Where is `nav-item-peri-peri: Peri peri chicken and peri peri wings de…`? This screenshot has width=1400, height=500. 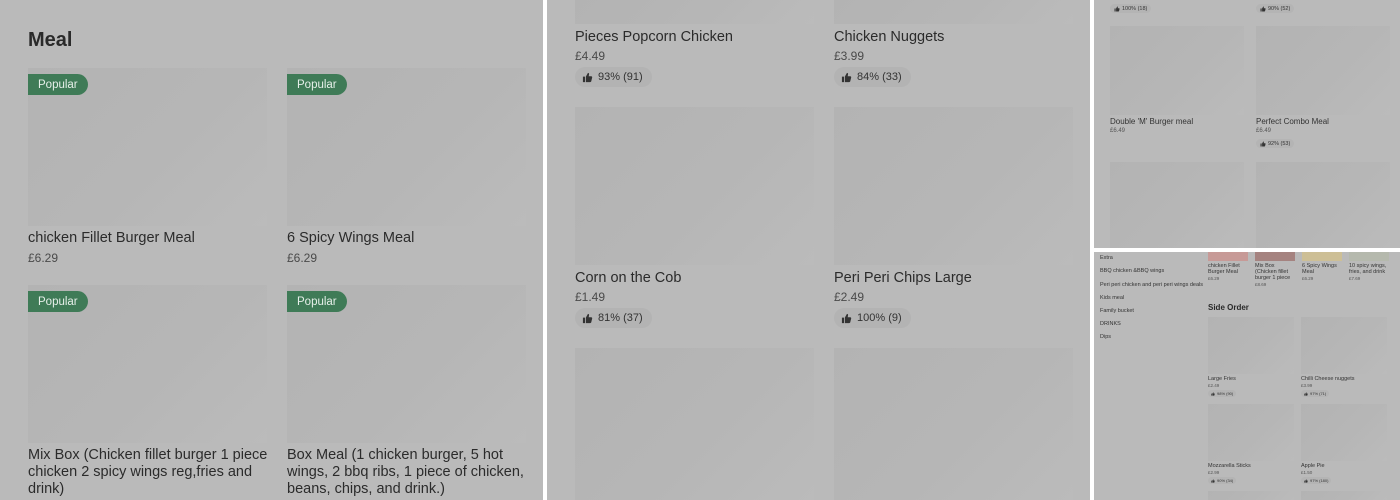 nav-item-peri-peri: Peri peri chicken and peri peri wings de… is located at coordinates (1151, 285).